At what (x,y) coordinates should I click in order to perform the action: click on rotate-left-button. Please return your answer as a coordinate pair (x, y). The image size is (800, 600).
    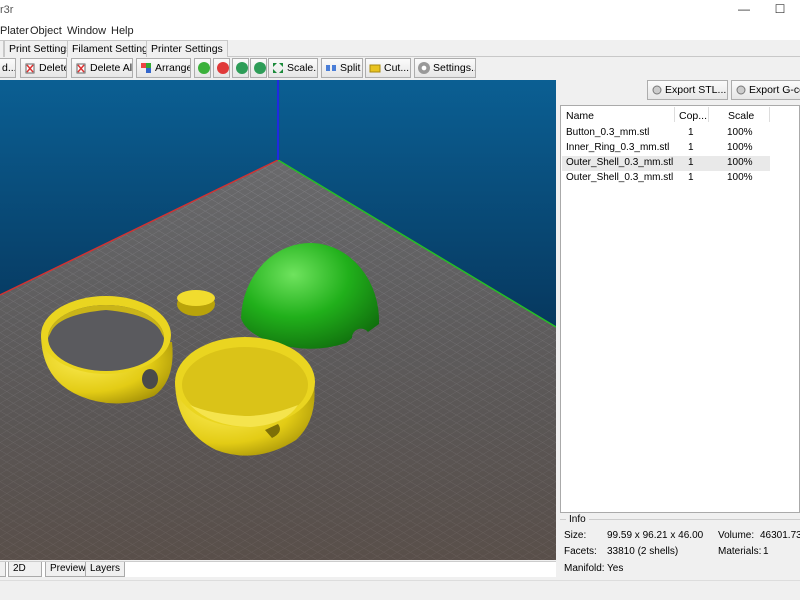
    Looking at the image, I should click on (240, 68).